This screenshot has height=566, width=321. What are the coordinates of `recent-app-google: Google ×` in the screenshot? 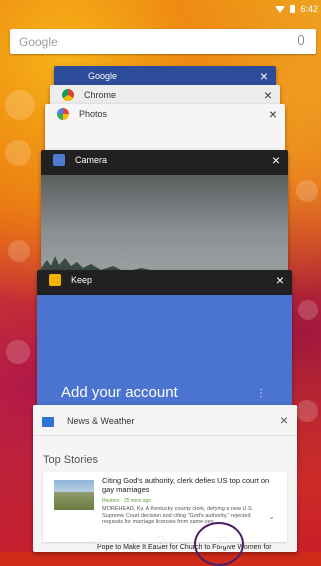 It's located at (165, 76).